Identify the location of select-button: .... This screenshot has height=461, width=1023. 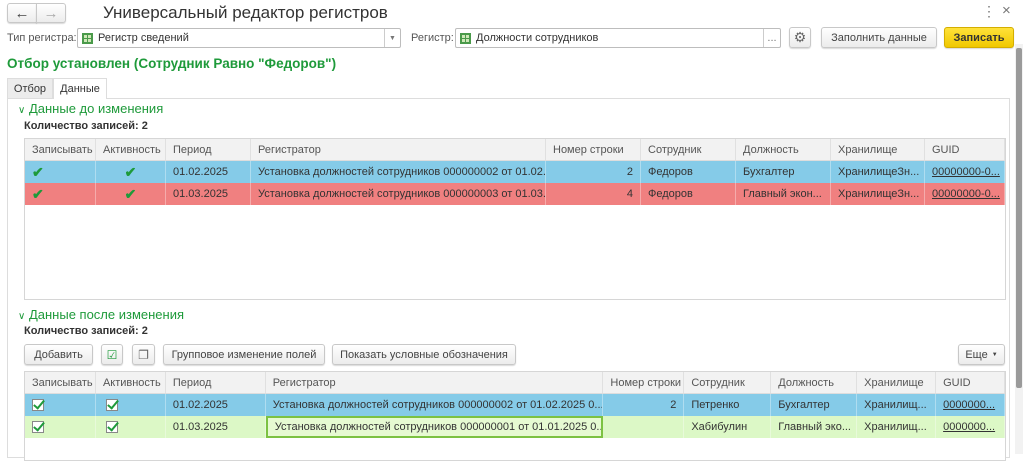
(771, 38).